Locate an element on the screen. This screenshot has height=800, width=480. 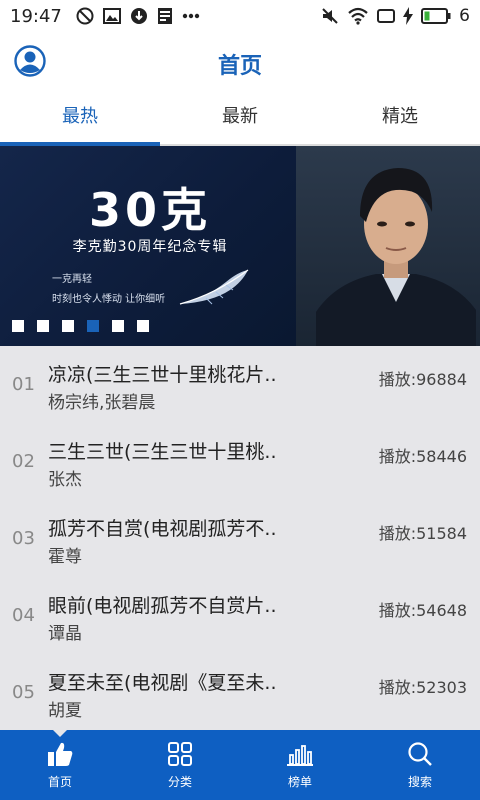
battery-level: 6 is located at coordinates (464, 16).